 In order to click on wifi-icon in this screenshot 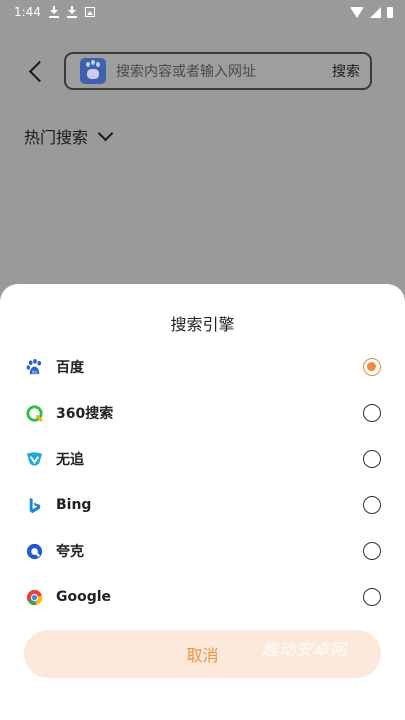, I will do `click(357, 12)`.